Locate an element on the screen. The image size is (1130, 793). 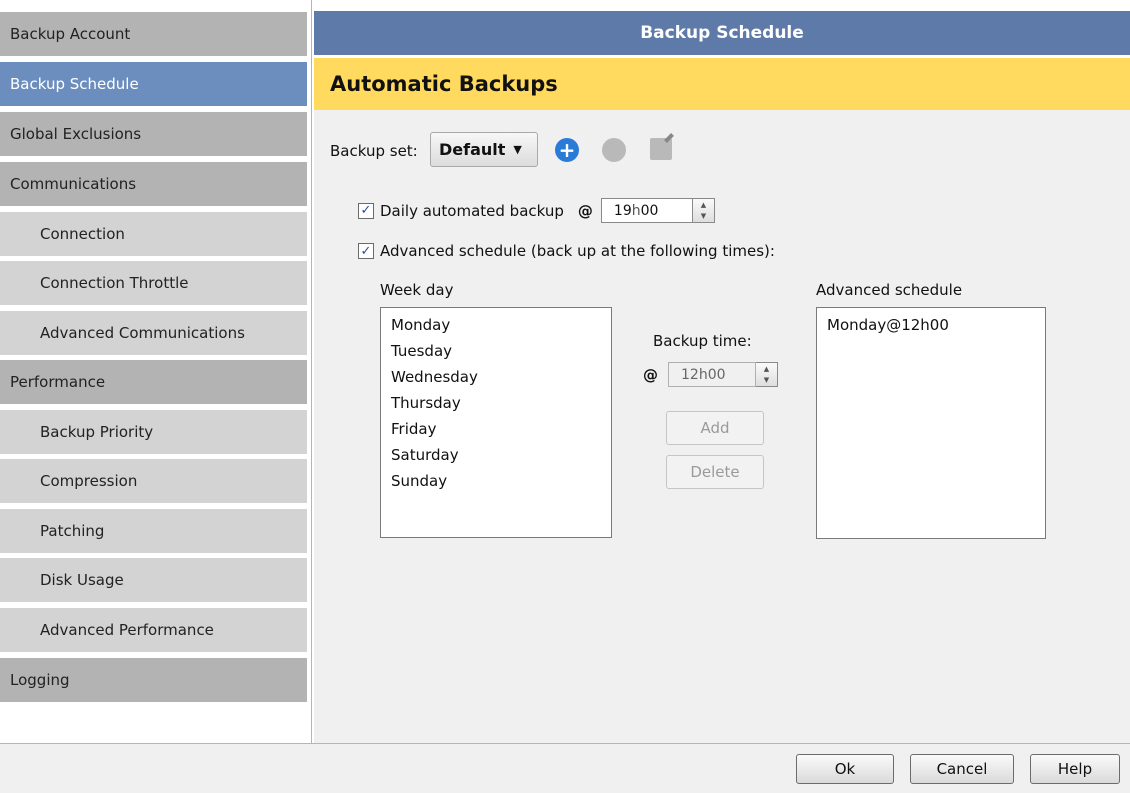
sidebar-item-advanced-performance: Advanced Performance is located at coordinates (153, 631).